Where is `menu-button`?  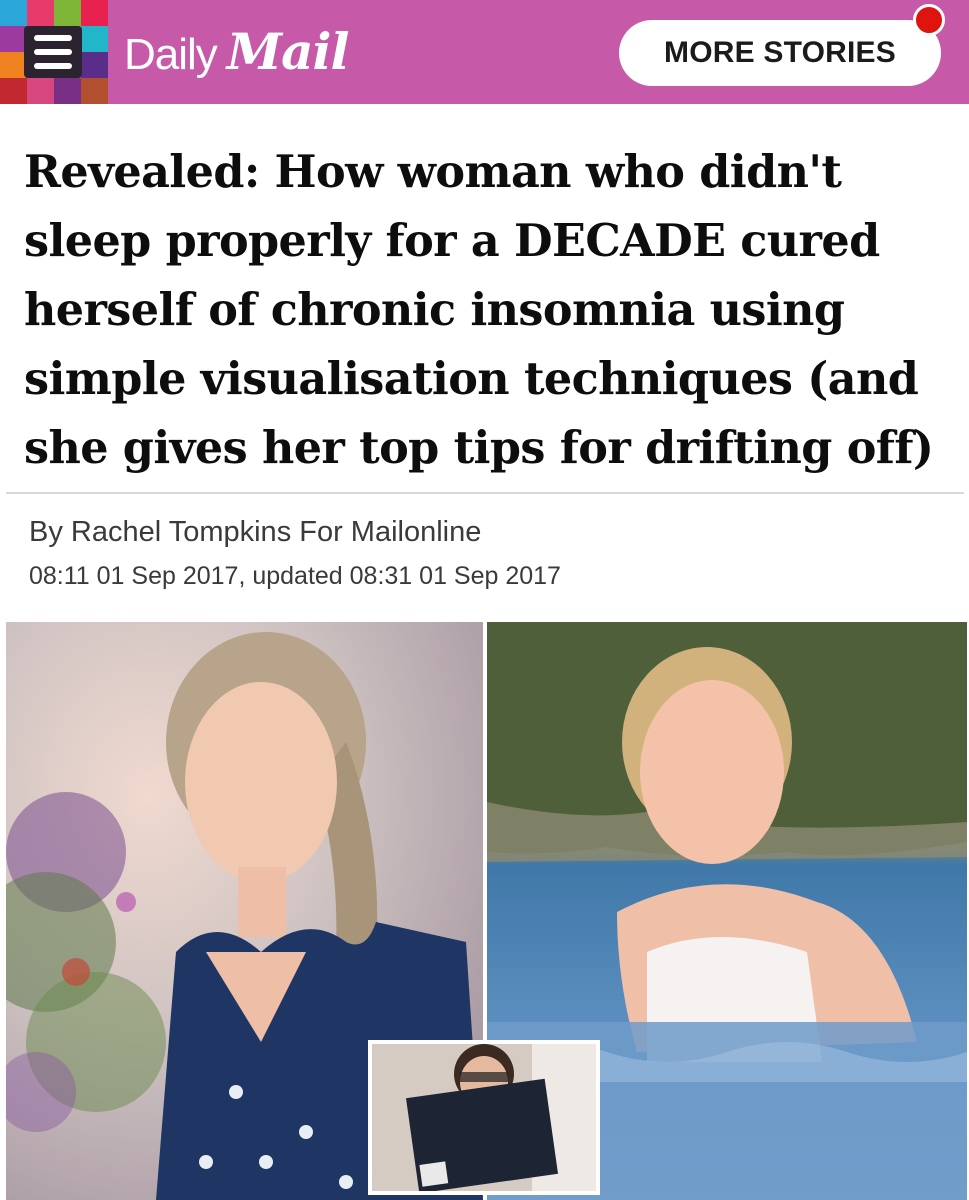
menu-button is located at coordinates (54, 52).